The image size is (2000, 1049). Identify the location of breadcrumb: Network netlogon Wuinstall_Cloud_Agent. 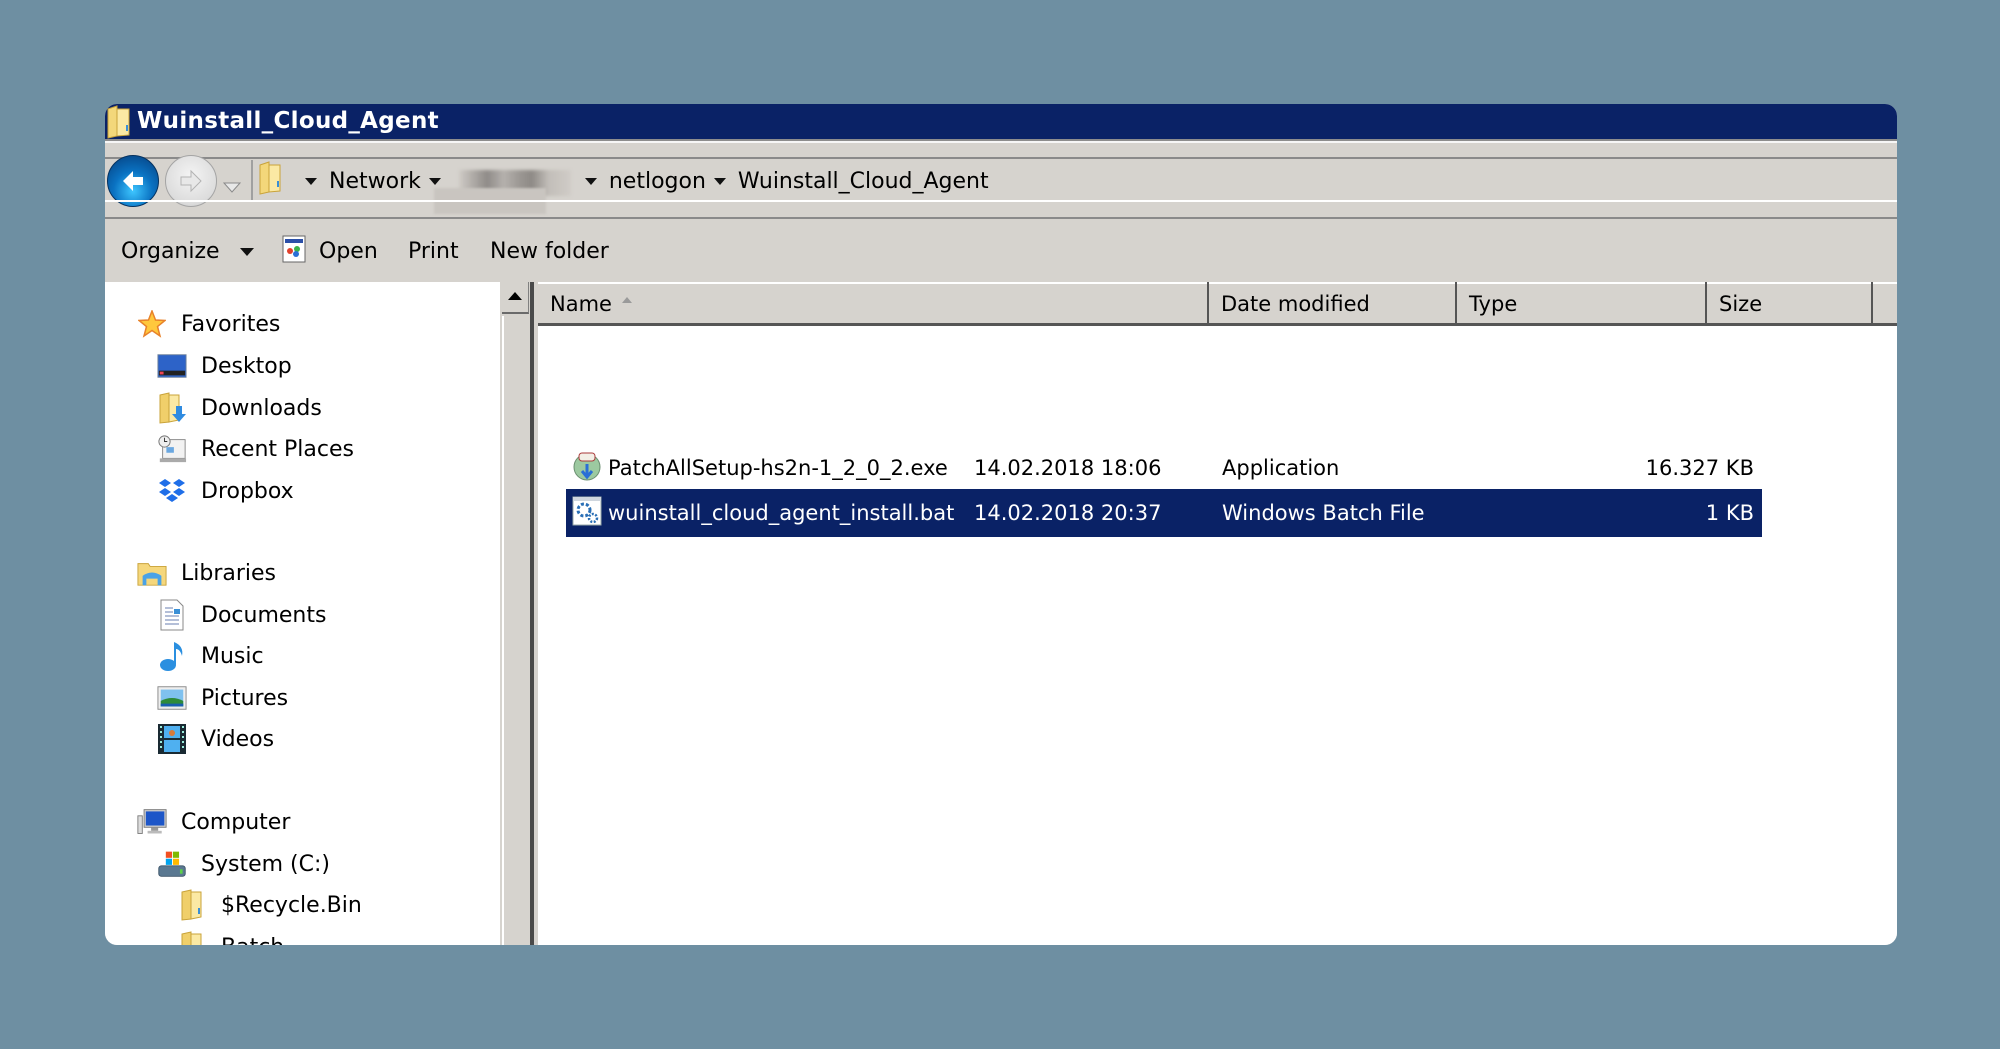
(621, 181).